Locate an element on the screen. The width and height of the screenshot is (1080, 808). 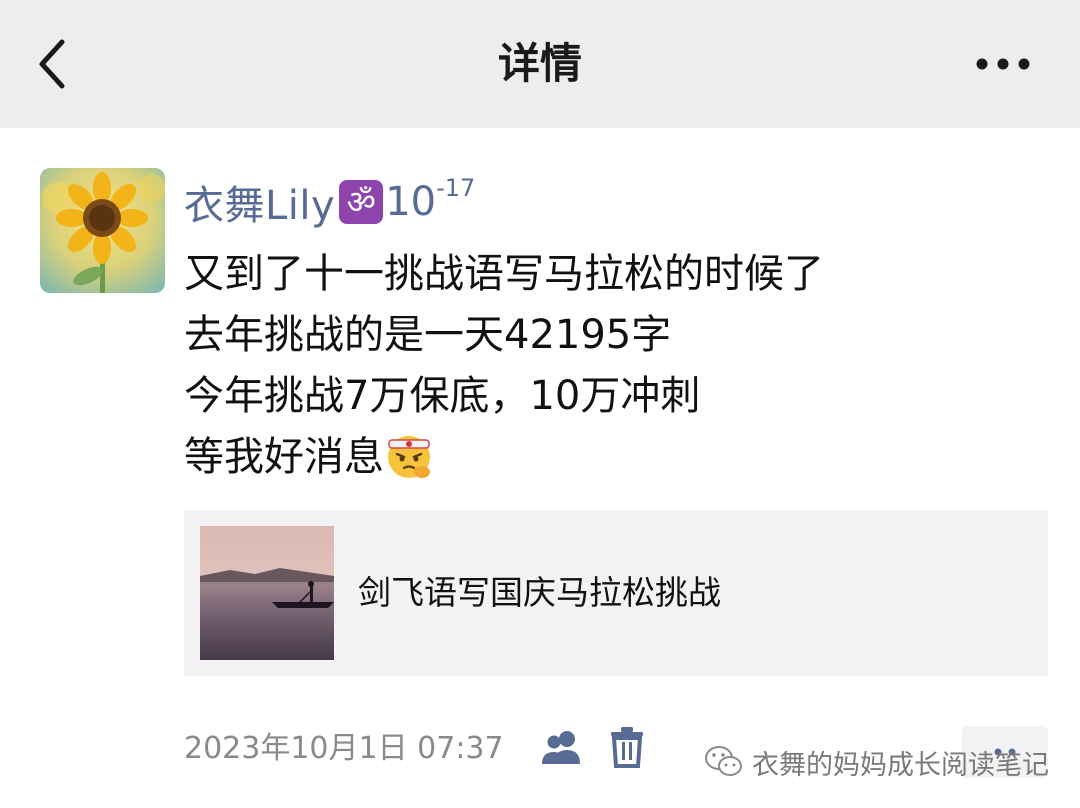
watermark-text: 衣舞的妈妈成长阅读笔记 is located at coordinates (900, 765).